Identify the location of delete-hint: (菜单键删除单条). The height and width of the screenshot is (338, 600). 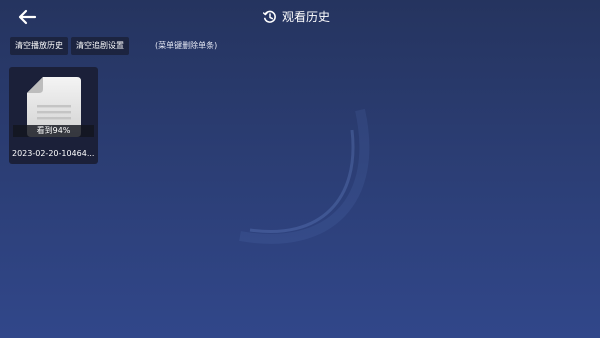
(186, 45).